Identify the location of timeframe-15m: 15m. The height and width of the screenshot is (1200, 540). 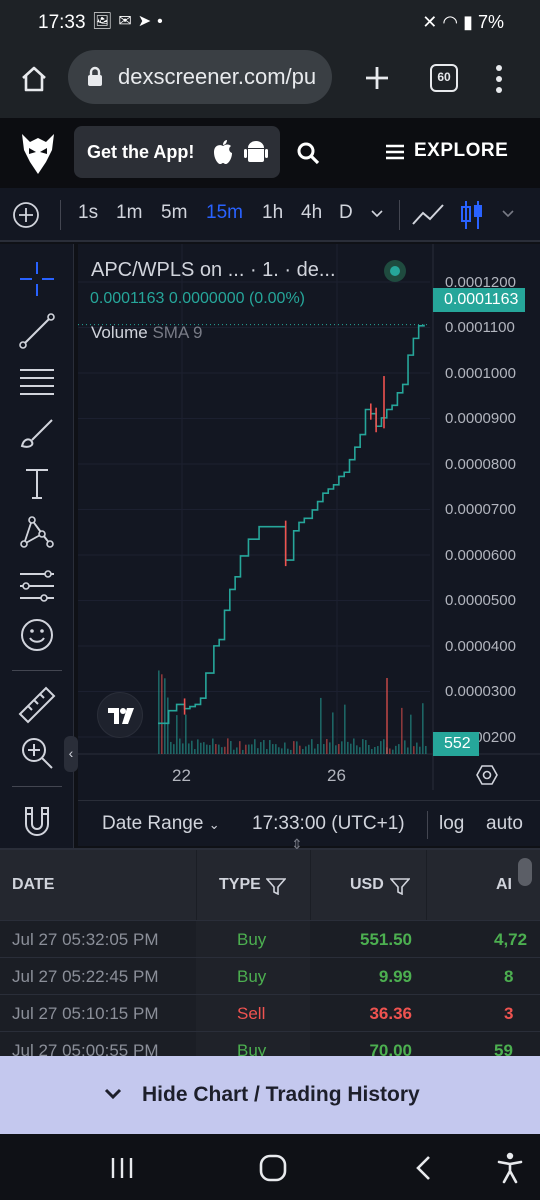
(224, 213).